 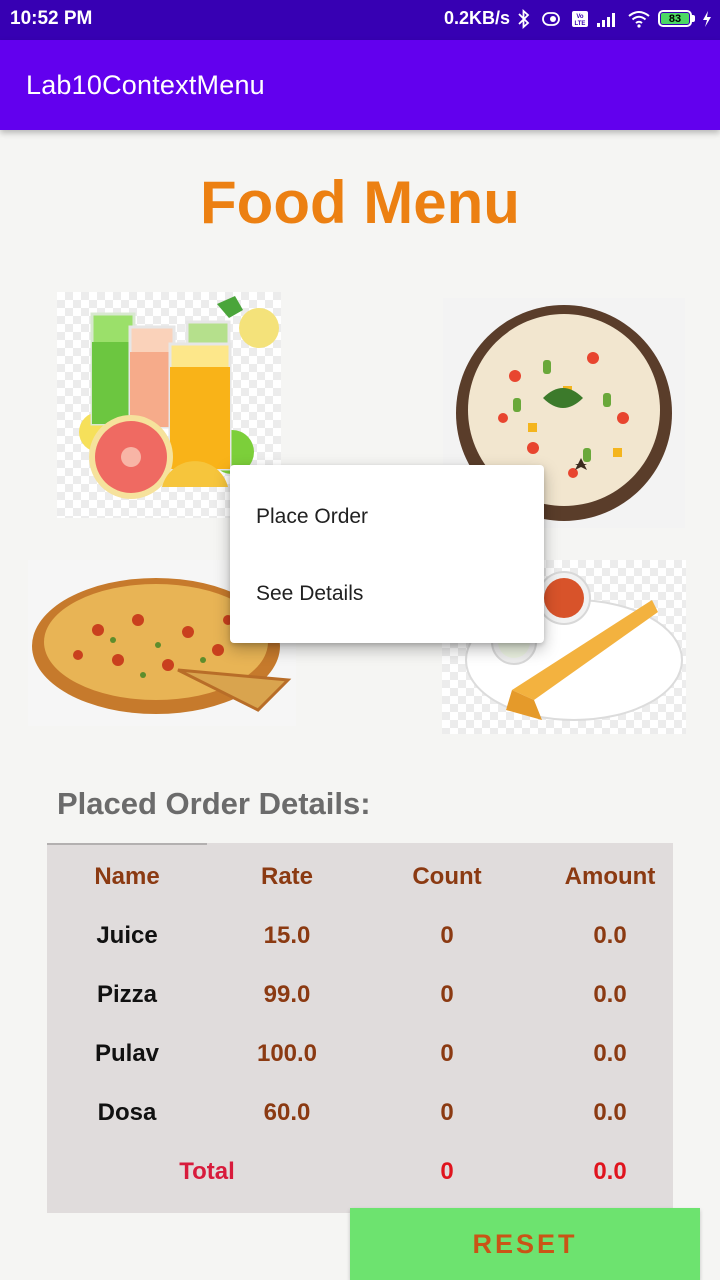 What do you see at coordinates (214, 803) in the screenshot?
I see `order-details-heading: Placed Order Details:` at bounding box center [214, 803].